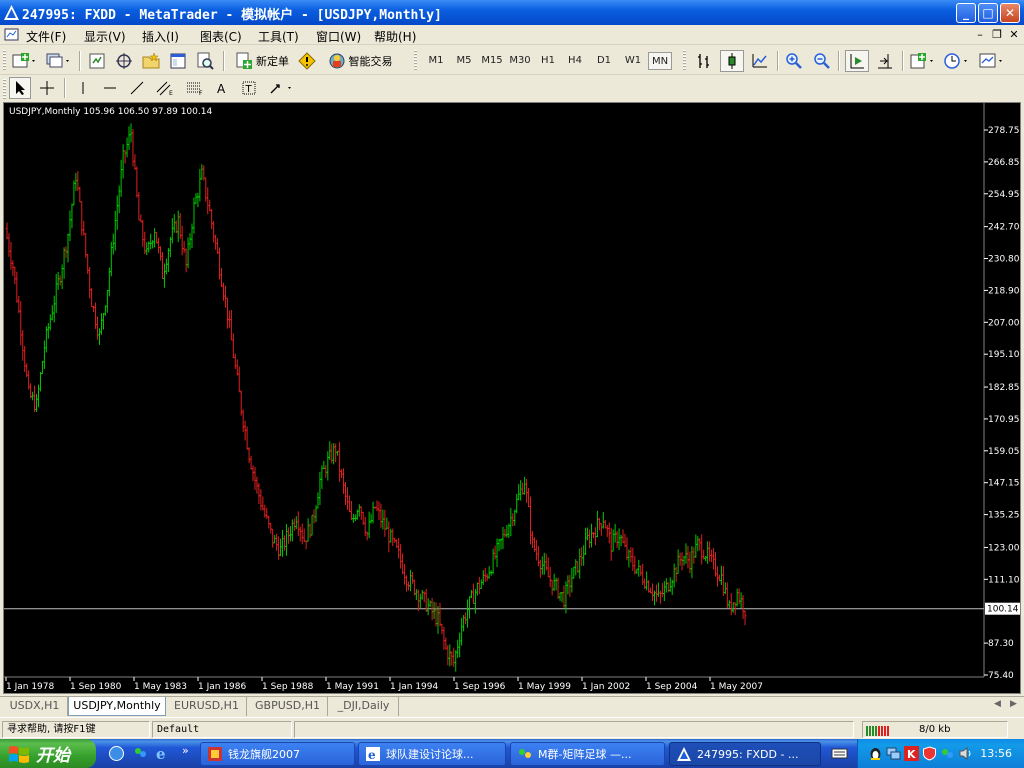 The width and height of the screenshot is (1024, 768). Describe the element at coordinates (875, 753) in the screenshot. I see `qq-penguin-icon` at that location.